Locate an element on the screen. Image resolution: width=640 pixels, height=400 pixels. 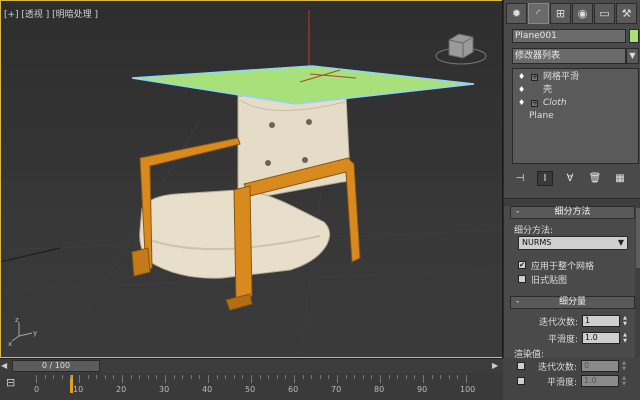
modify-tab: ◜ is located at coordinates (538, 13).